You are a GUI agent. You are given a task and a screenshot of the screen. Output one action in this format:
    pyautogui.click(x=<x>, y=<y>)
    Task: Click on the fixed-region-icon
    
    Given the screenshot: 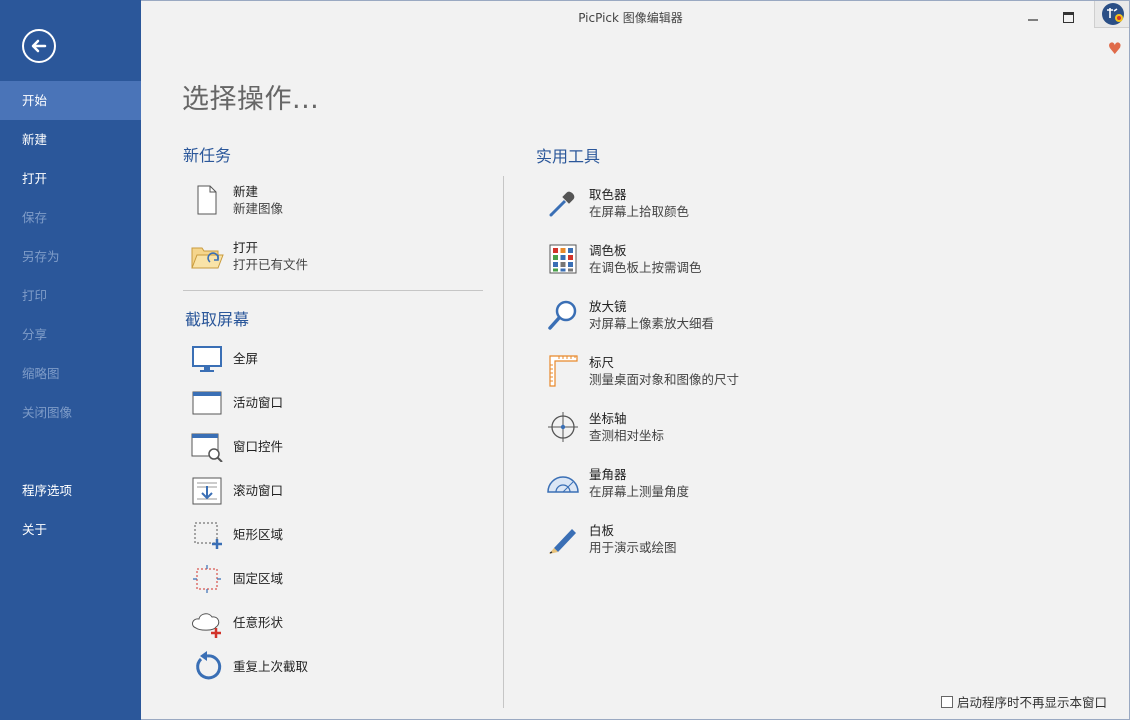 What is the action you would take?
    pyautogui.click(x=207, y=579)
    